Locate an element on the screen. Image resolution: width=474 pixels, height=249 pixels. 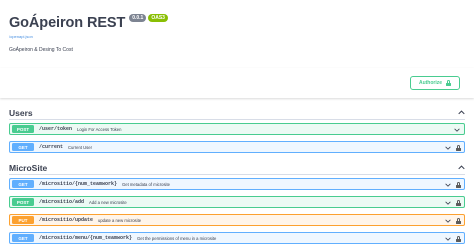
api-title: GoÁpeiron REST is located at coordinates (67, 23).